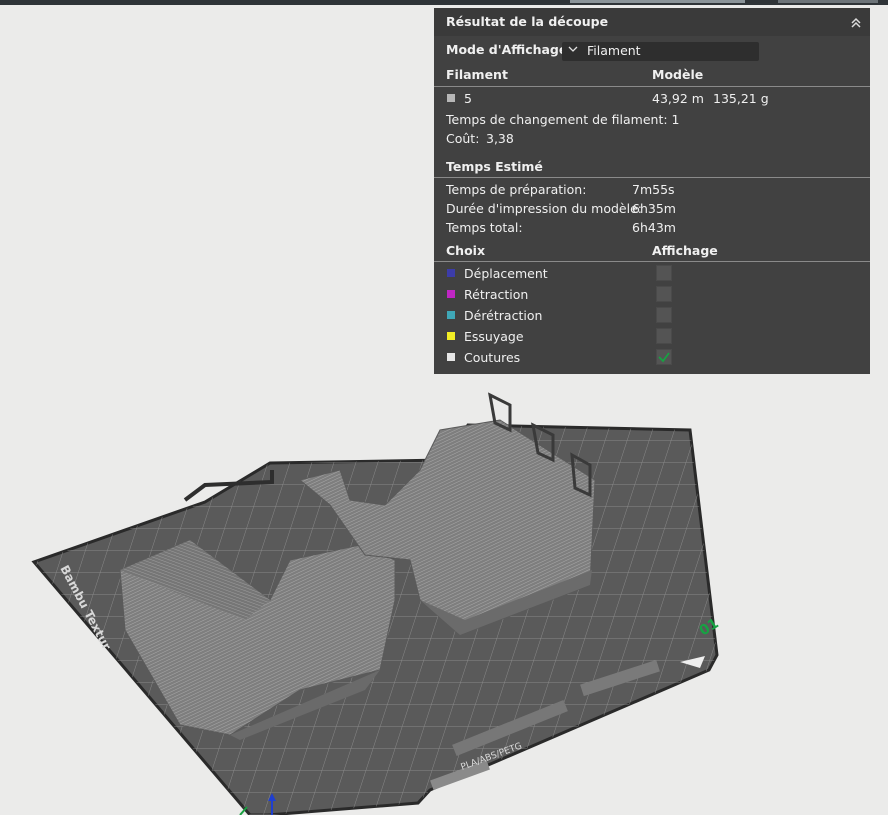  What do you see at coordinates (466, 250) in the screenshot?
I see `choice-column-header: Choix` at bounding box center [466, 250].